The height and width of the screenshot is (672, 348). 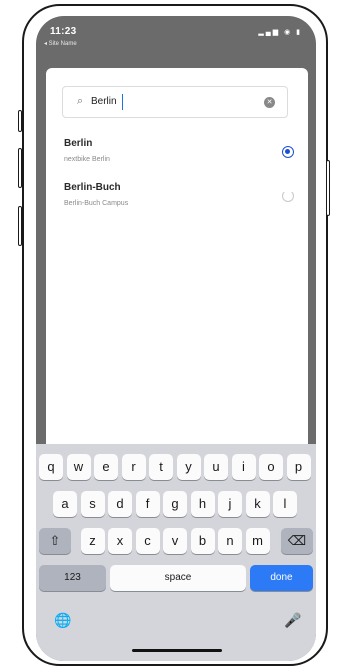 I want to click on delete-key: ⌫, so click(x=297, y=541).